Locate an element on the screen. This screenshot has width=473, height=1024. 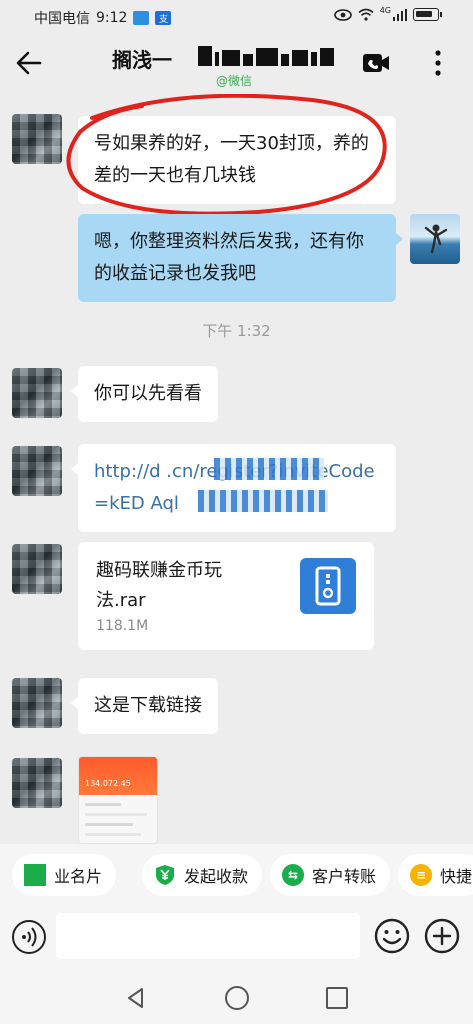
voice-icon is located at coordinates (29, 937).